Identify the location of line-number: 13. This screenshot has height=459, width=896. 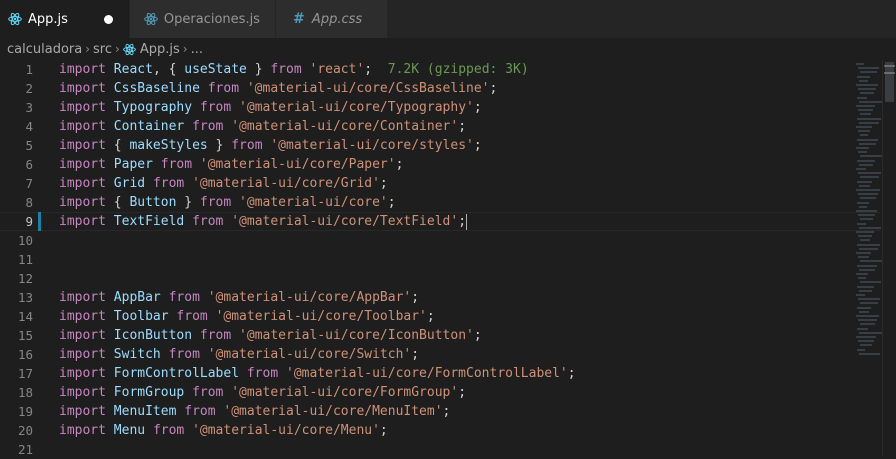
(25, 297).